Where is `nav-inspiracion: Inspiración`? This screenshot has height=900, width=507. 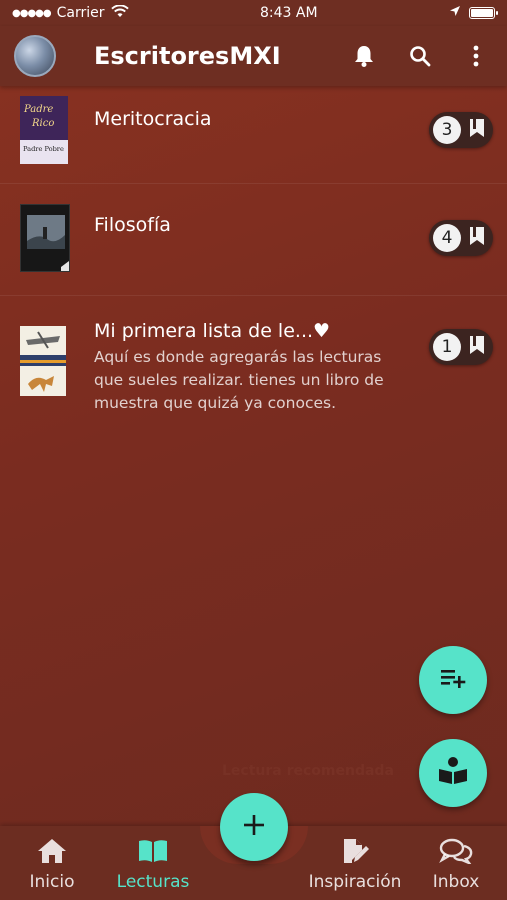 nav-inspiracion: Inspiración is located at coordinates (355, 865).